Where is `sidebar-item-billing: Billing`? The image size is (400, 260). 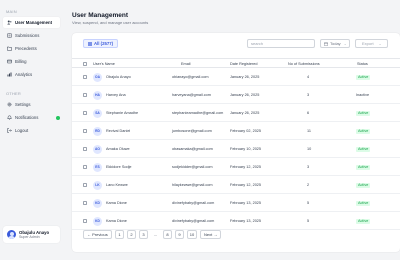 sidebar-item-billing: Billing is located at coordinates (31, 61).